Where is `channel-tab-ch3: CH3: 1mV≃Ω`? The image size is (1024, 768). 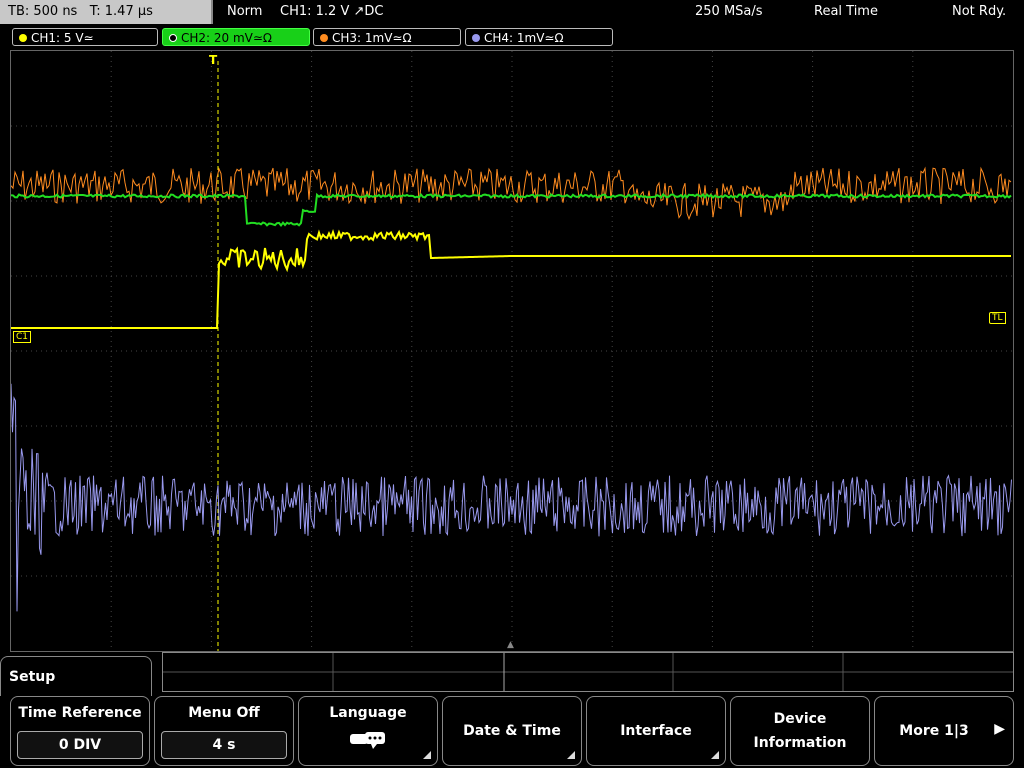
channel-tab-ch3: CH3: 1mV≃Ω is located at coordinates (387, 37).